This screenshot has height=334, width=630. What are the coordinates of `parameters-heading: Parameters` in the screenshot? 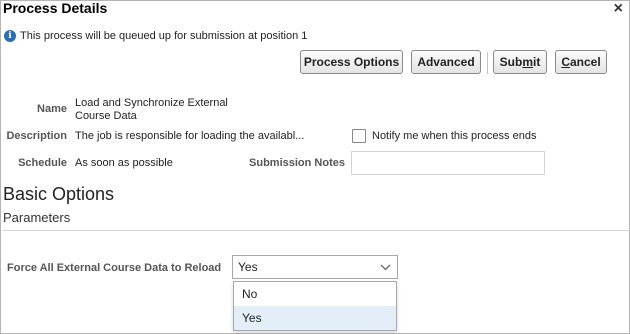 It's located at (37, 217).